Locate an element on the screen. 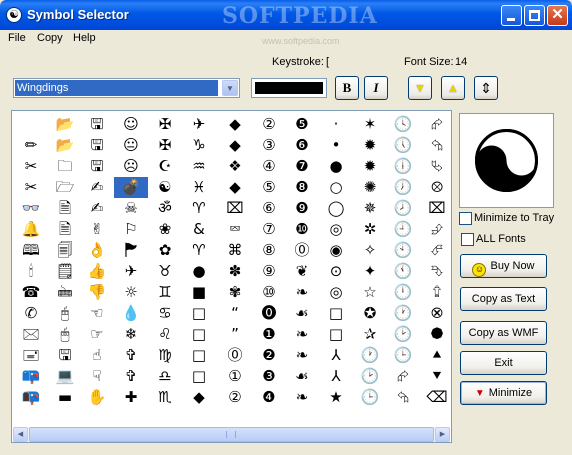 This screenshot has width=572, height=455. symbol-cell: 🕓 is located at coordinates (403, 124).